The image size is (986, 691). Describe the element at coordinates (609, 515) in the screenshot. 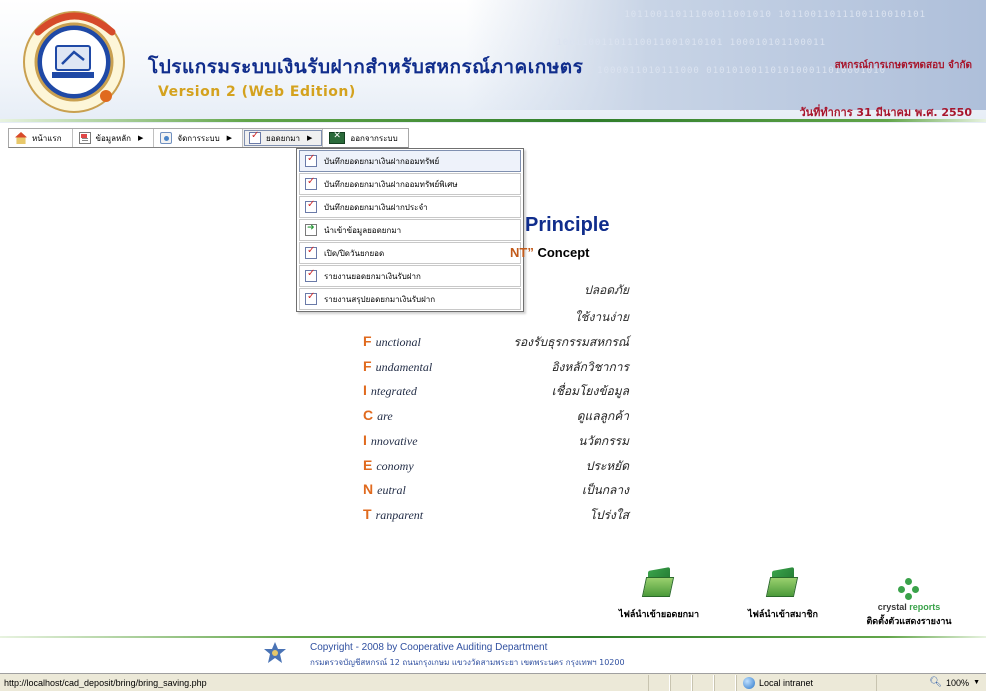

I see `principle-thai: โปร่งใส` at that location.